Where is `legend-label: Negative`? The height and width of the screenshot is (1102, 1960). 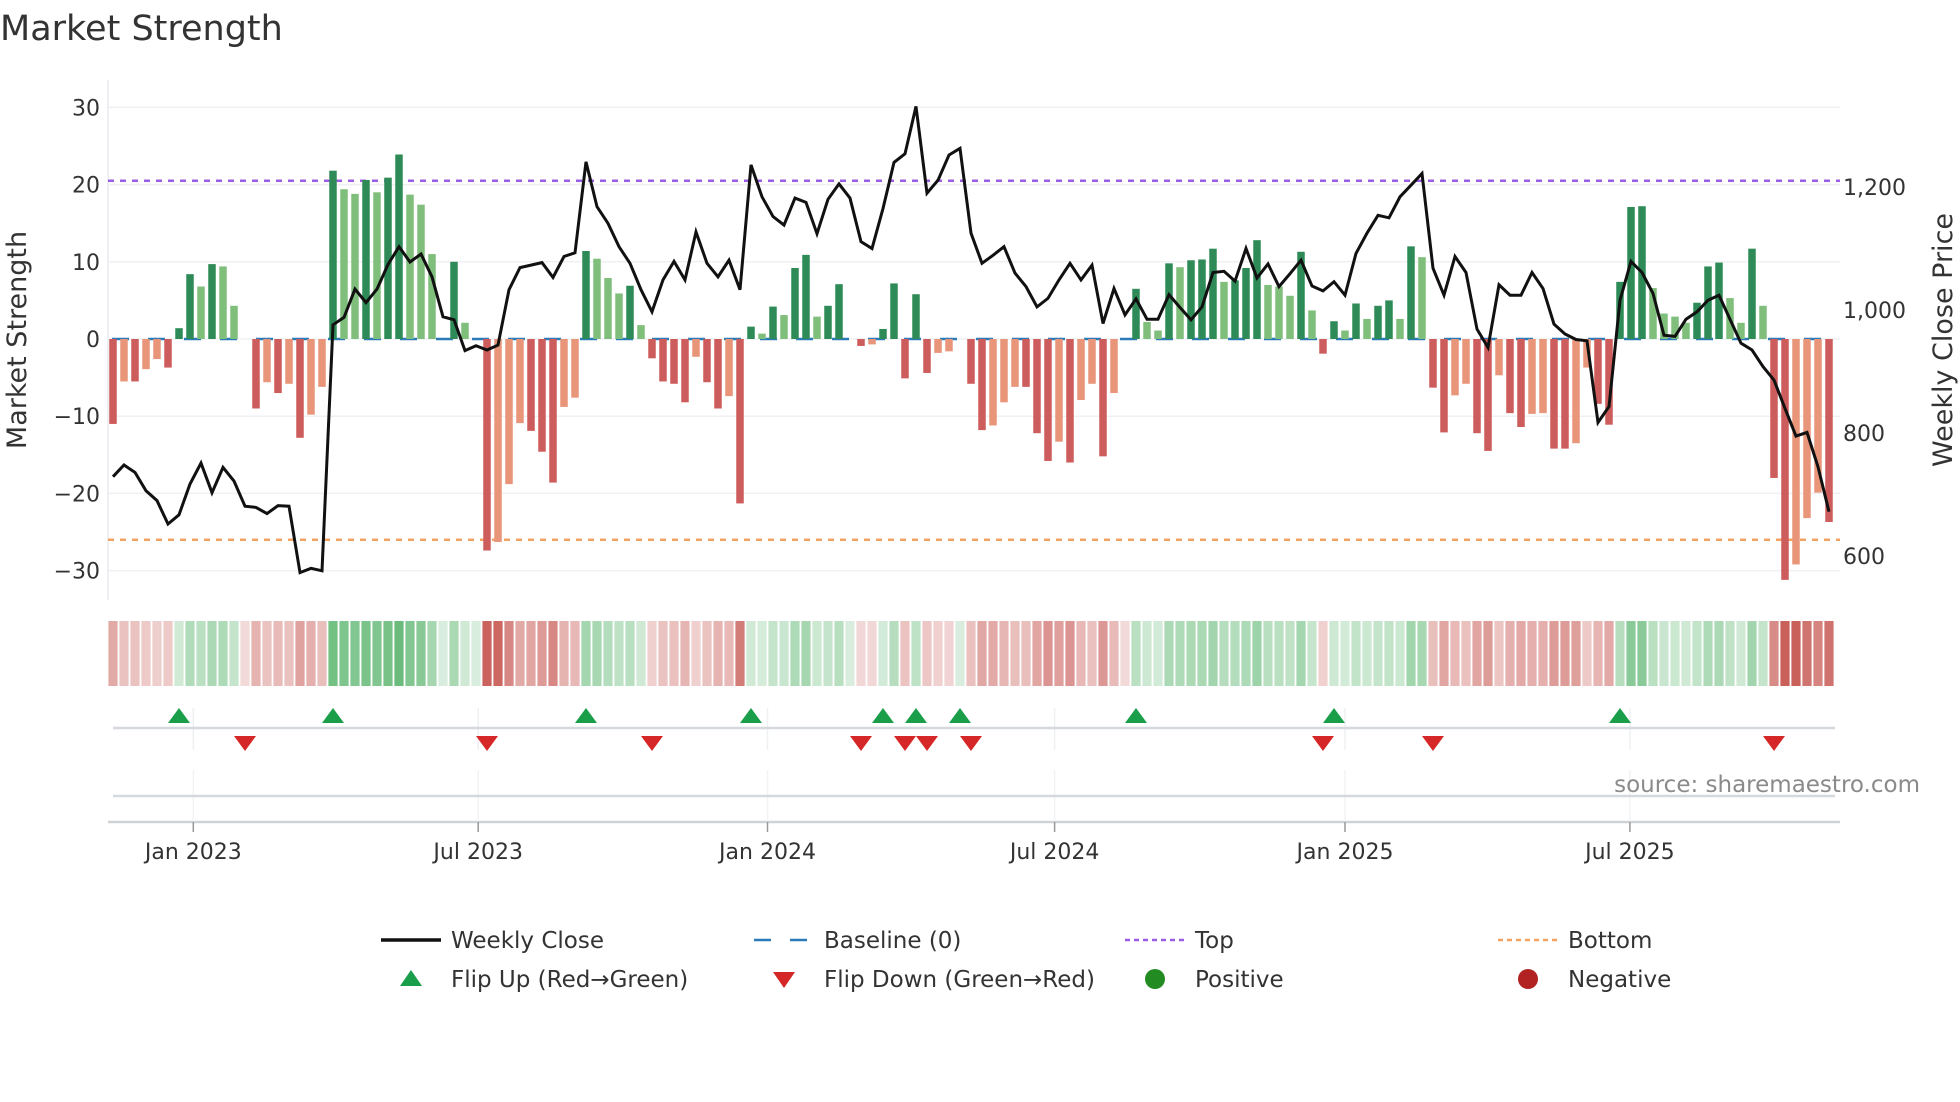 legend-label: Negative is located at coordinates (1619, 980).